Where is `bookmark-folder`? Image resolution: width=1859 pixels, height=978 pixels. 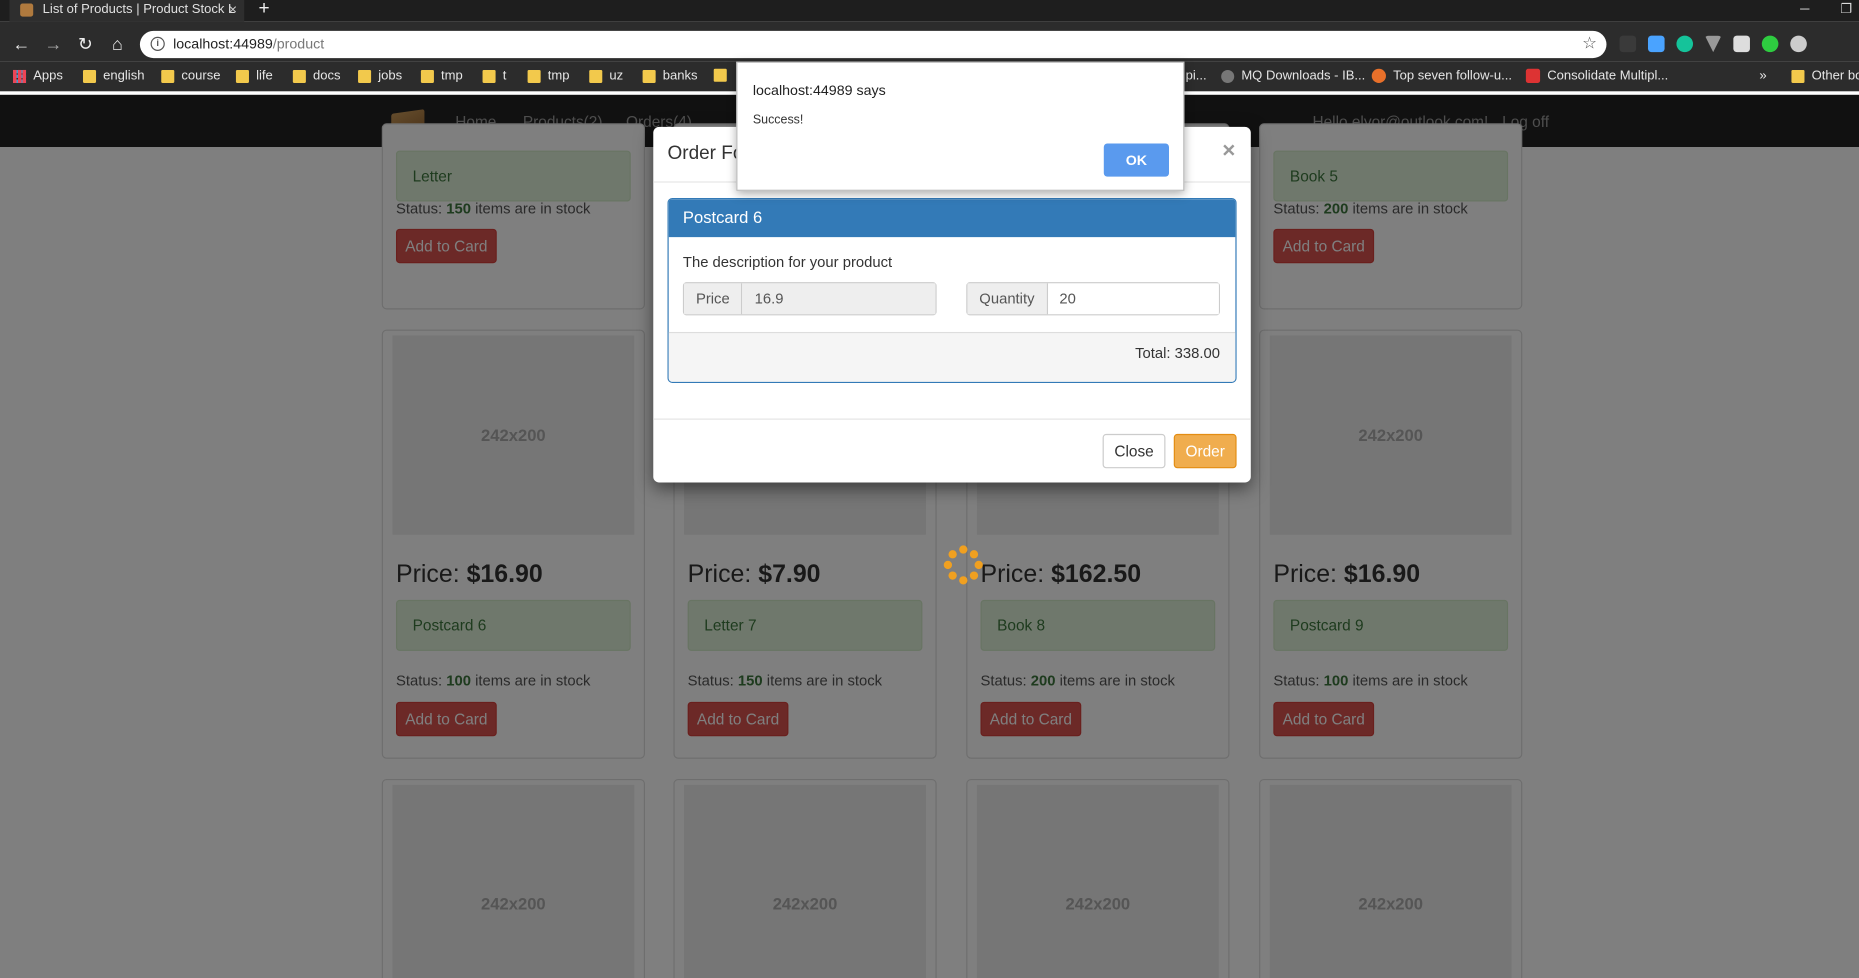 bookmark-folder is located at coordinates (720, 75).